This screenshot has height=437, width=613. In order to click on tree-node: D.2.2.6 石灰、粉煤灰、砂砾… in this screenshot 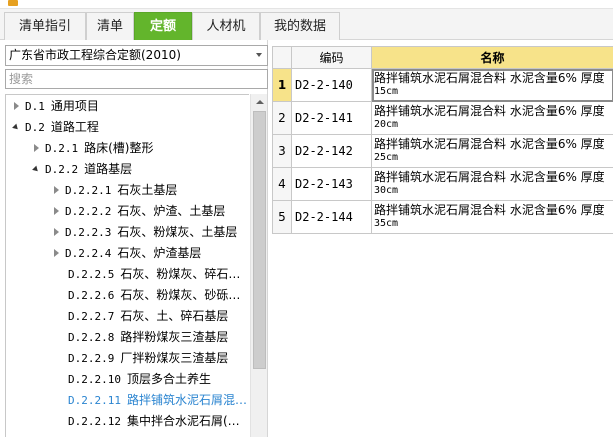, I will do `click(154, 295)`.